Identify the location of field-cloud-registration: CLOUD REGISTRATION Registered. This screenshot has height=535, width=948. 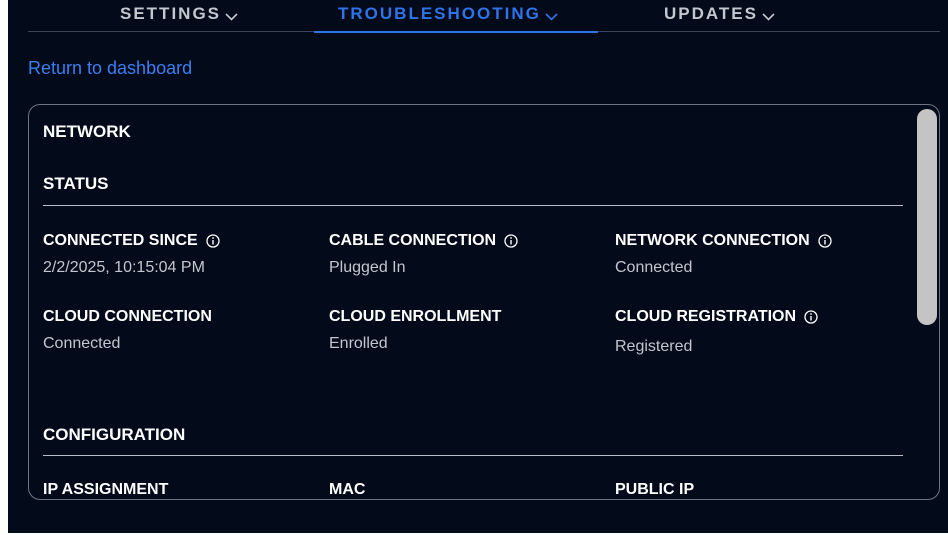
(716, 332).